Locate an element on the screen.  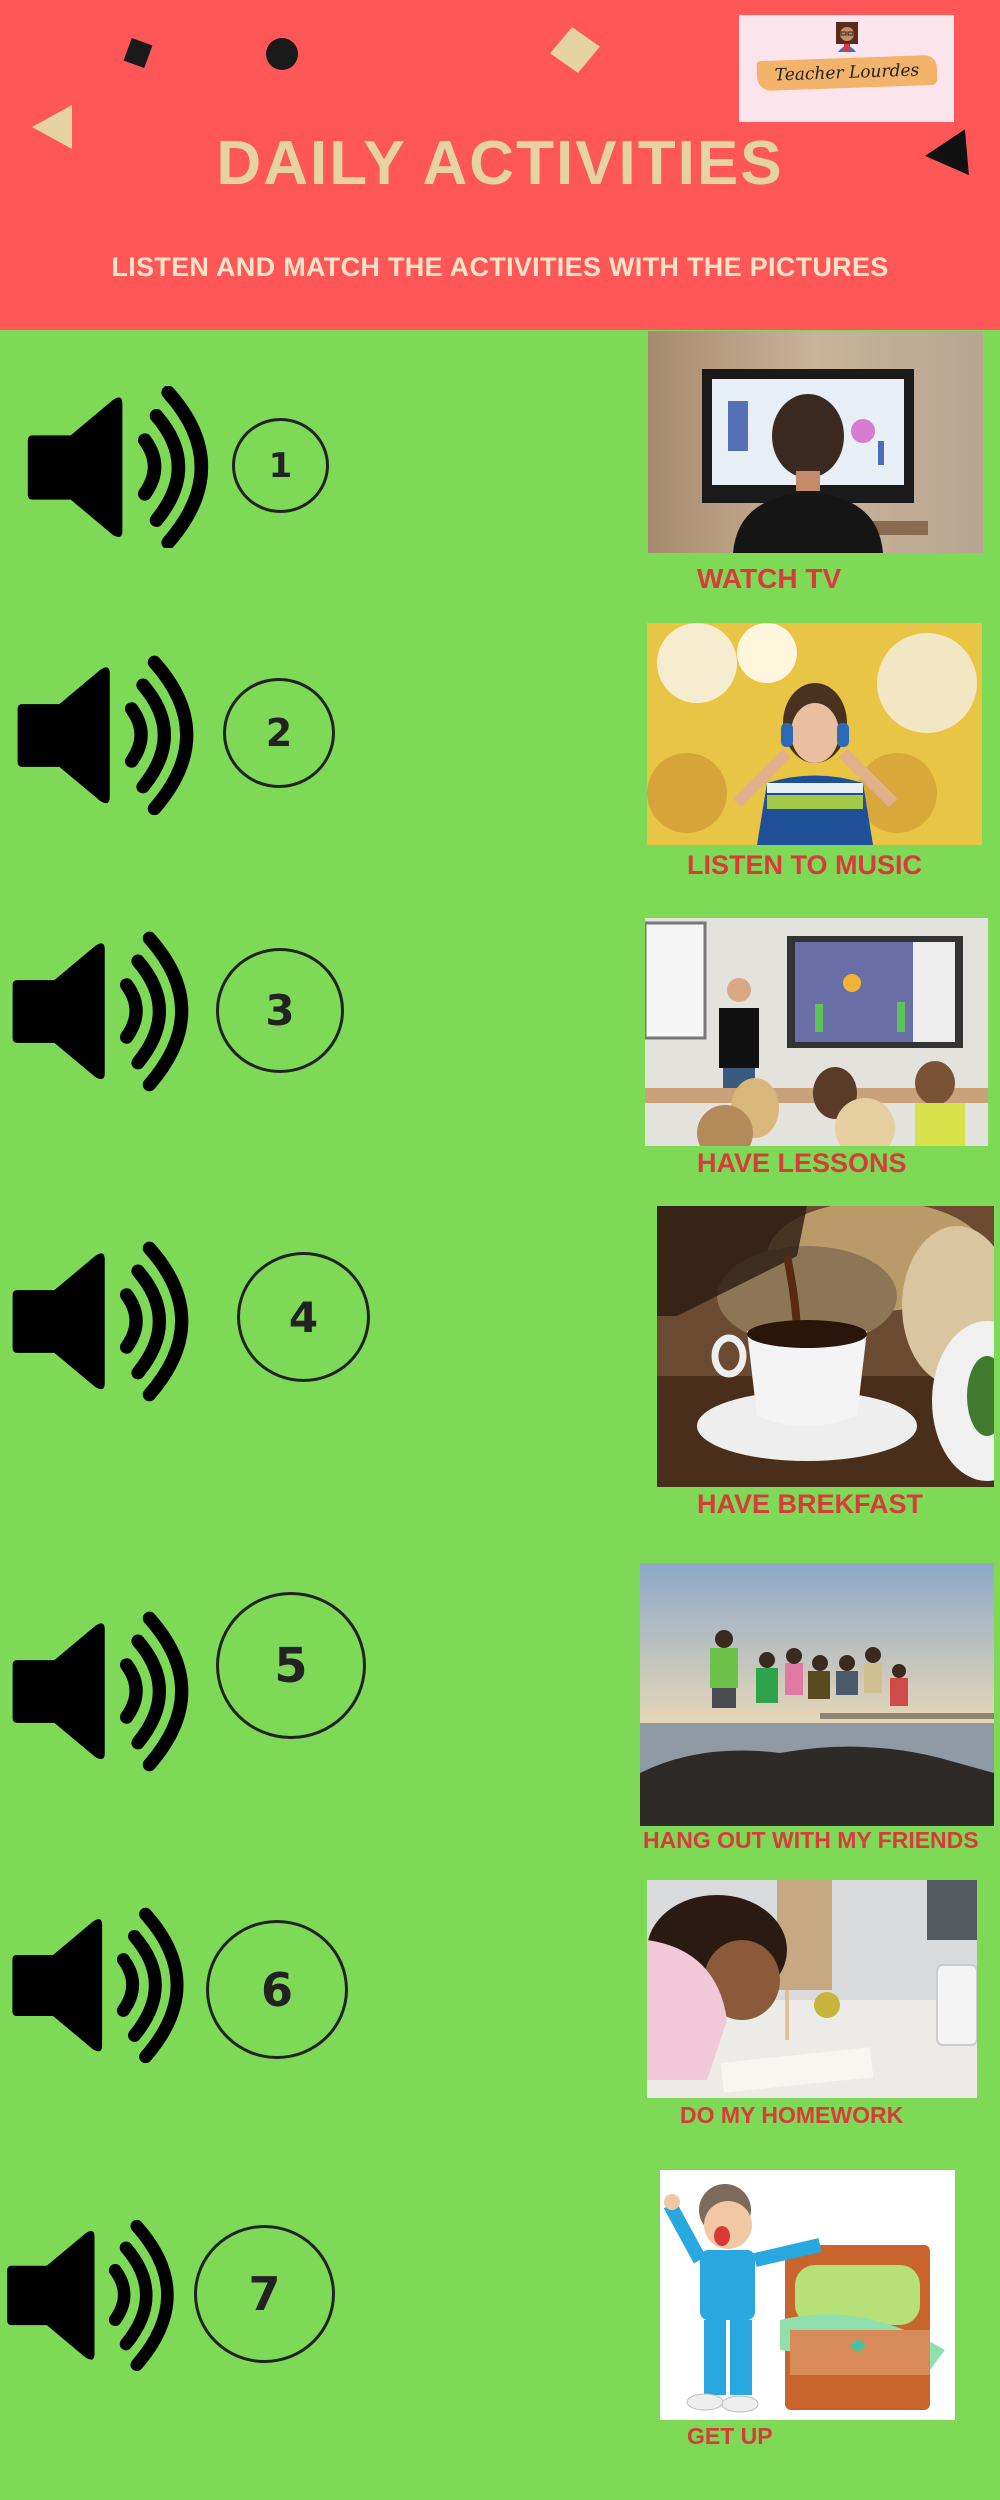
item-number: 1 is located at coordinates (280, 465).